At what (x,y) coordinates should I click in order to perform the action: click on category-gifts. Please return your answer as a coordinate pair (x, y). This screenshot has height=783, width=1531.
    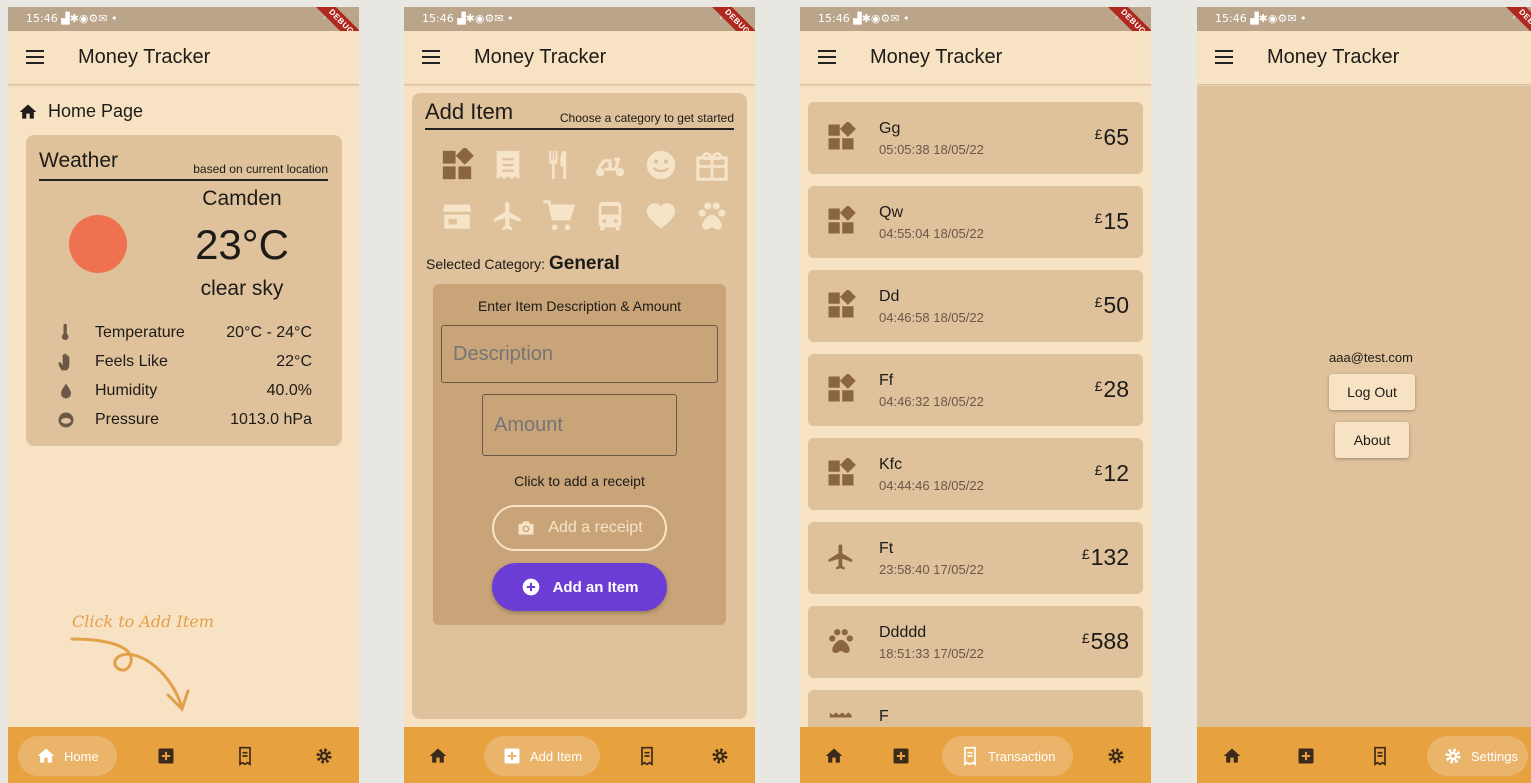
    Looking at the image, I should click on (712, 165).